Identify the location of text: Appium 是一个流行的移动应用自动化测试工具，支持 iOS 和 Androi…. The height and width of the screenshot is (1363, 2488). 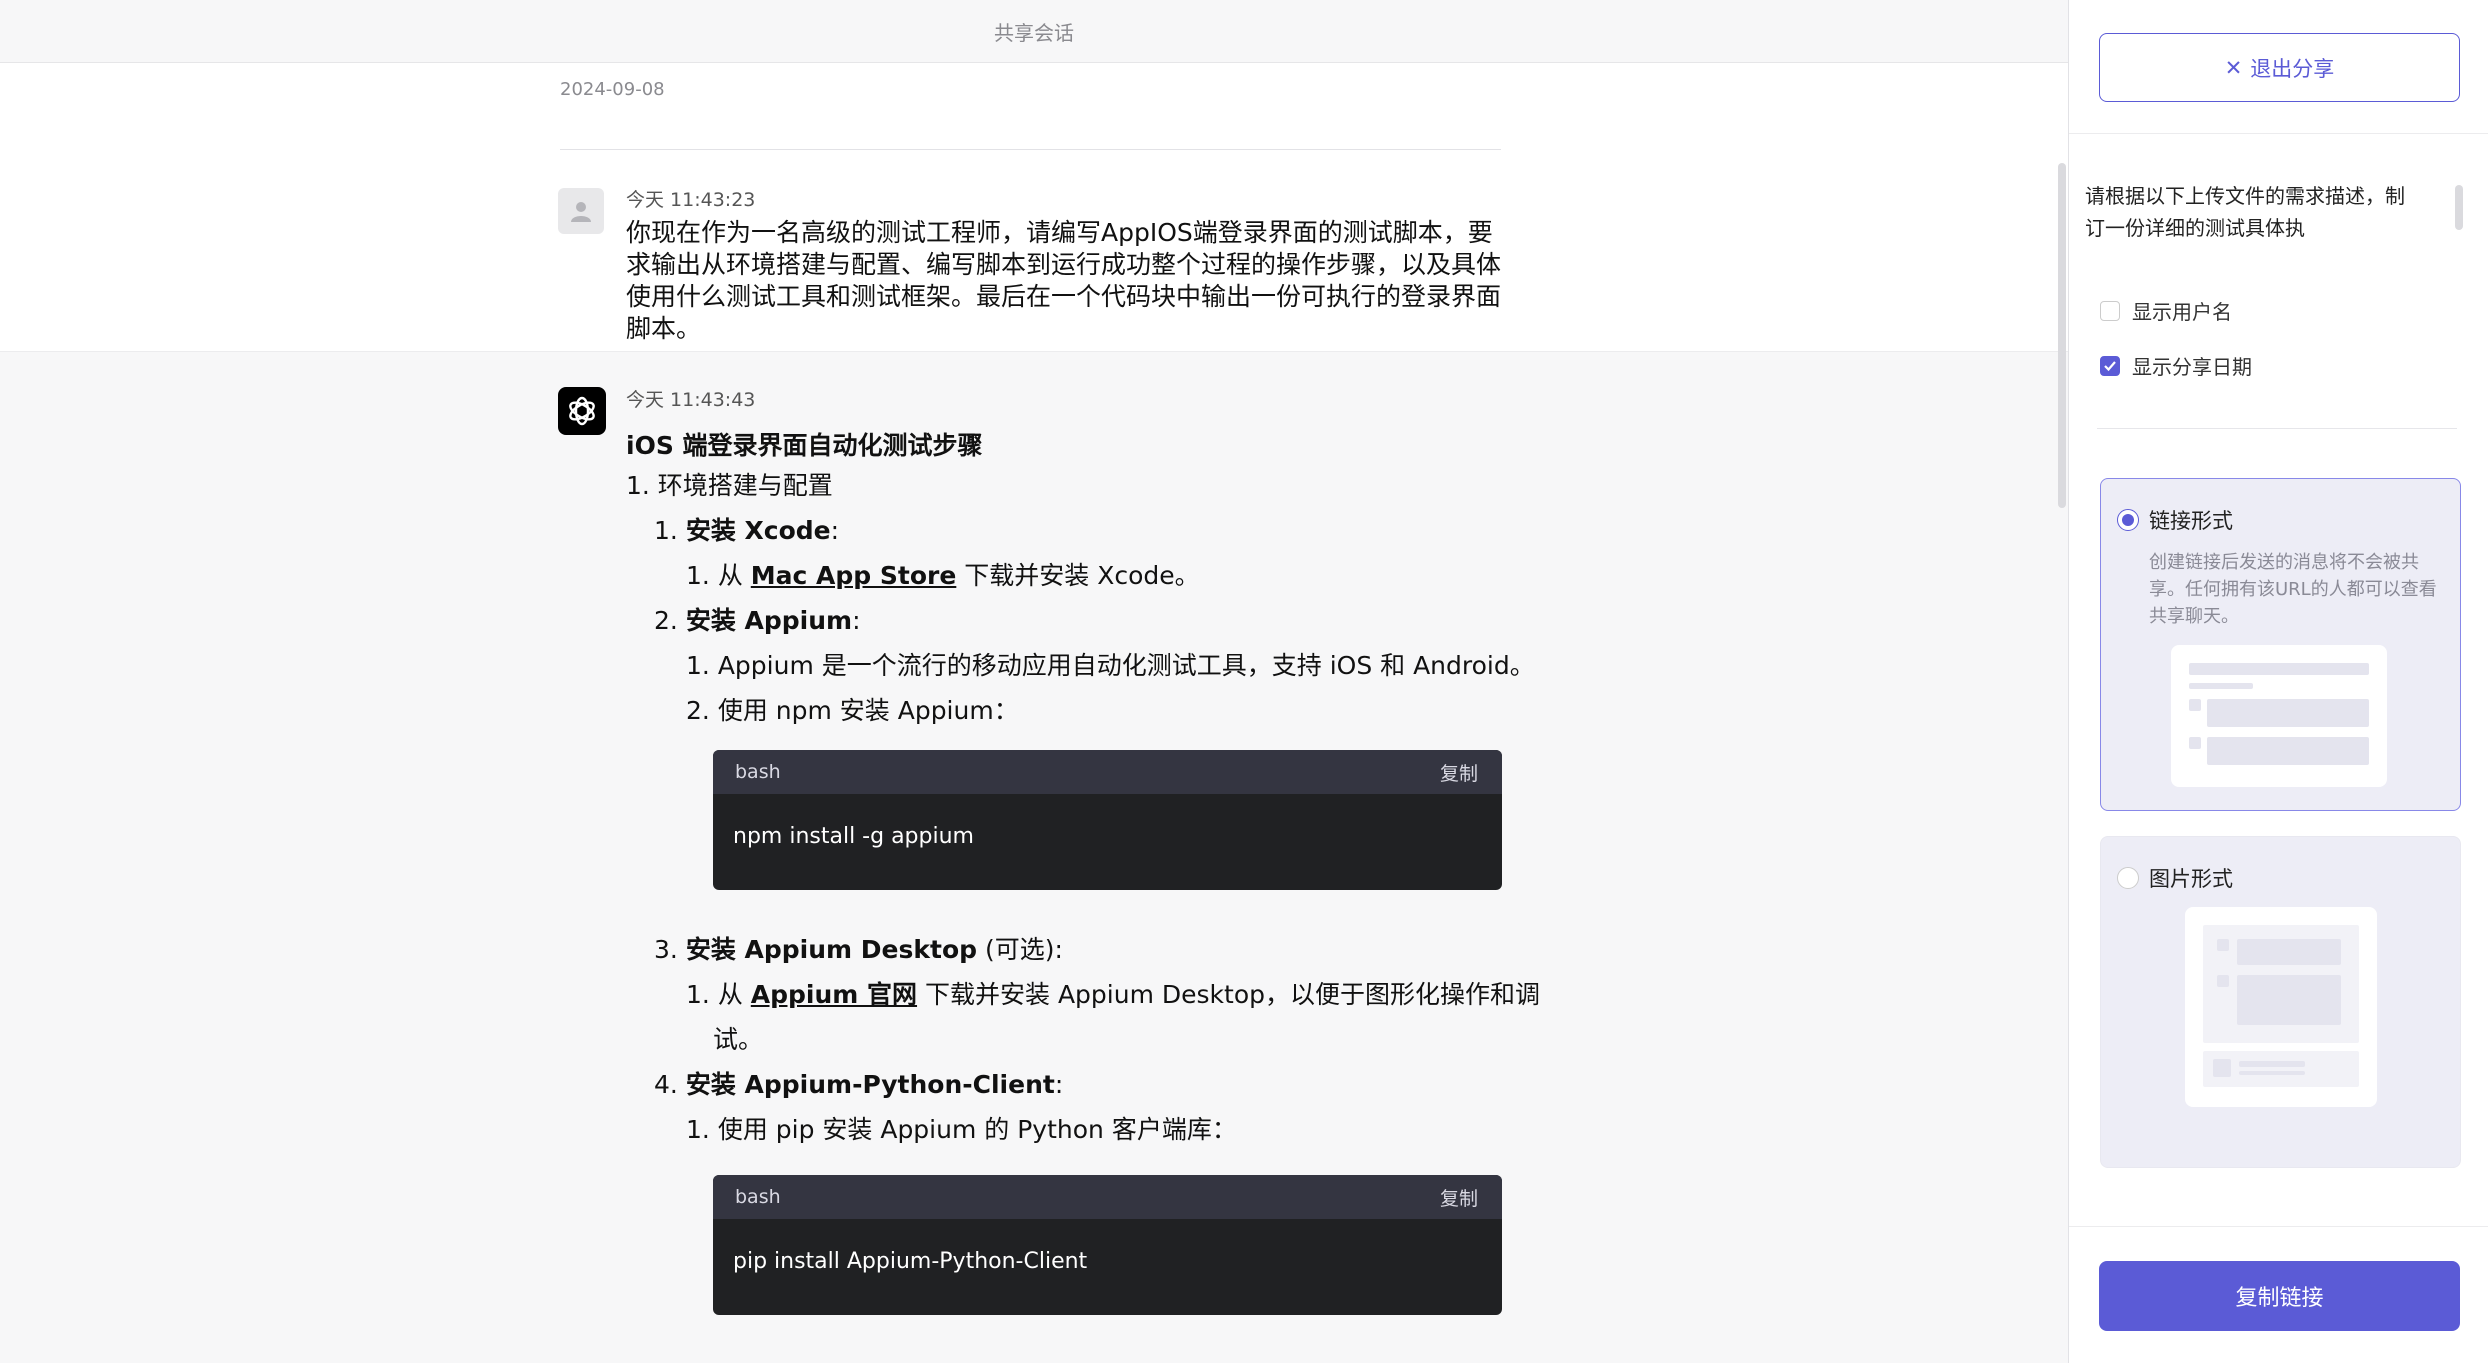
(1126, 665).